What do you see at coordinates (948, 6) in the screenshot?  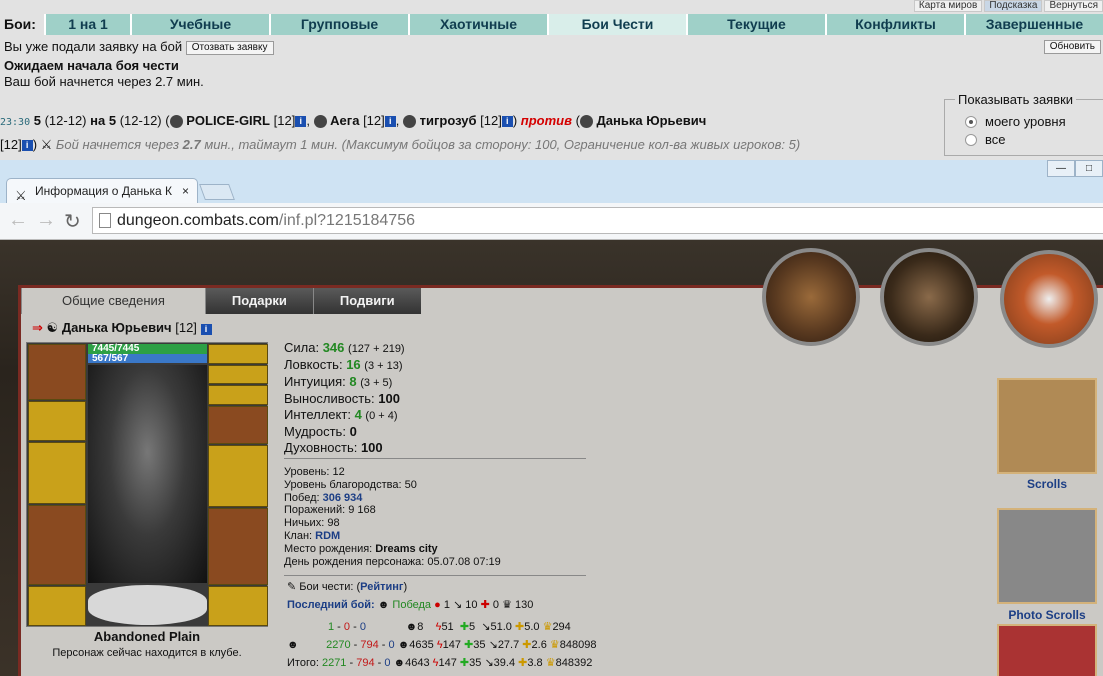 I see `world-map-link: Карта миров` at bounding box center [948, 6].